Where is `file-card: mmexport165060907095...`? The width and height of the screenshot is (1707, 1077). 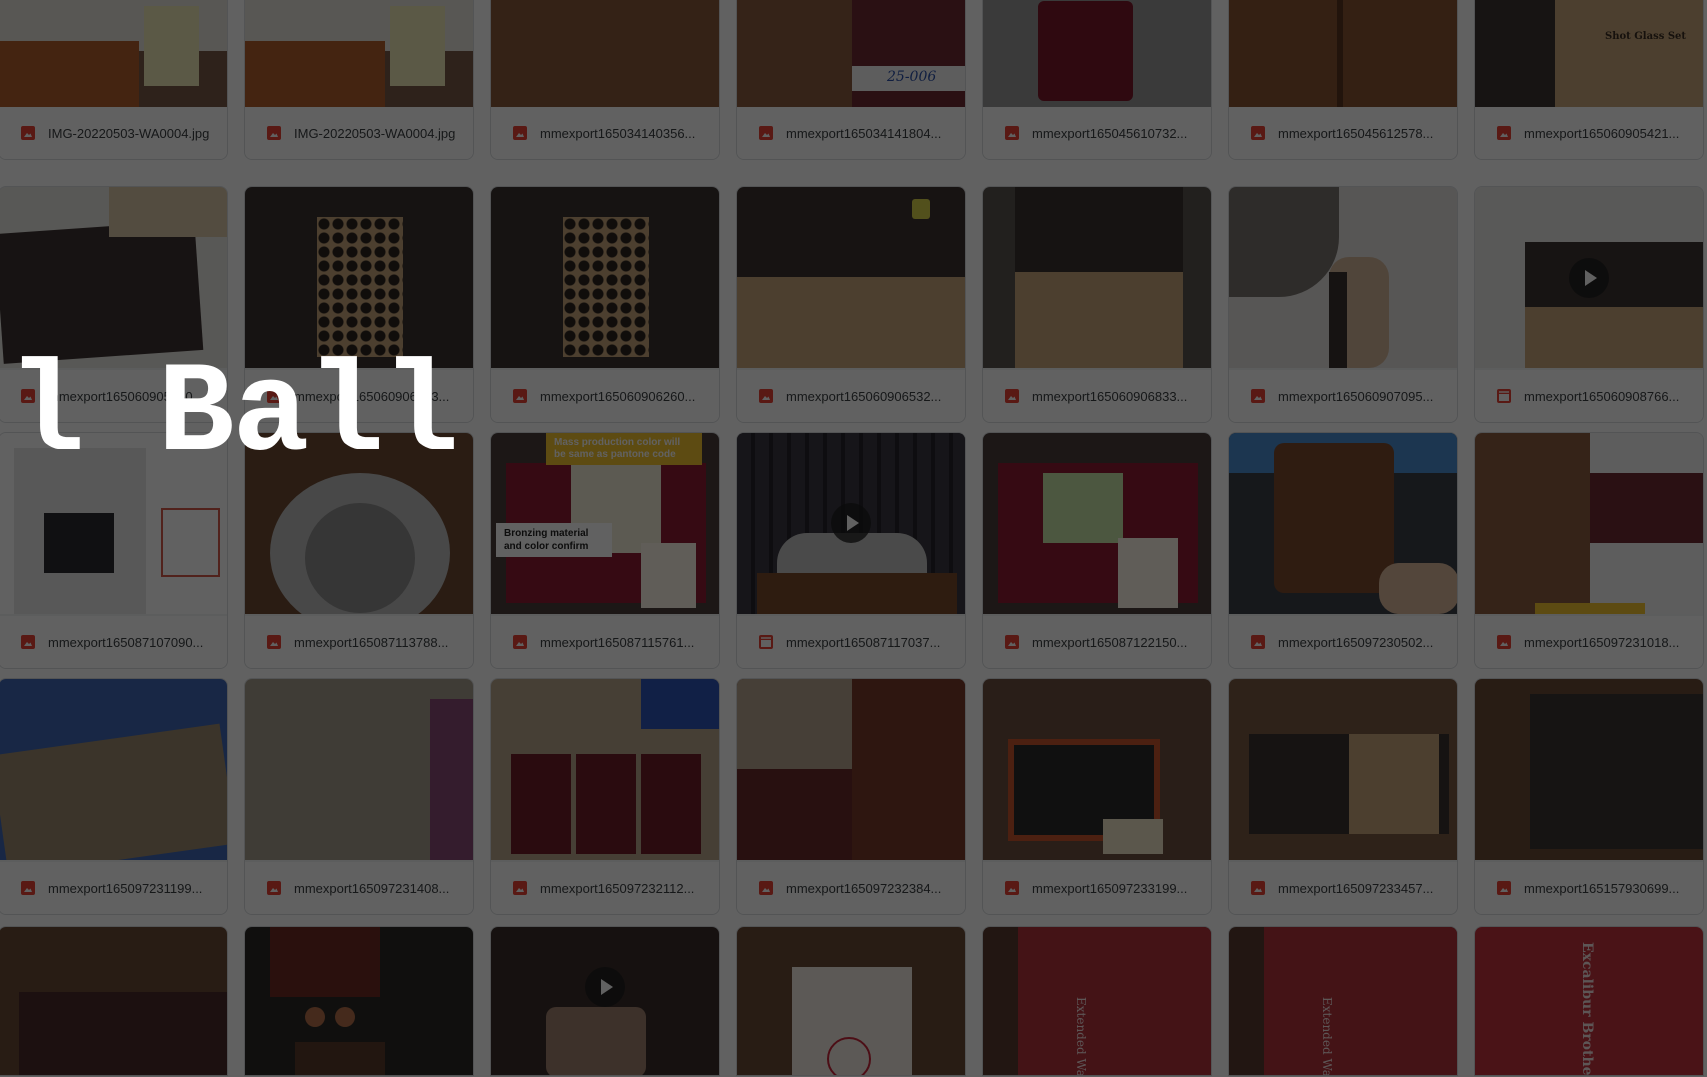 file-card: mmexport165060907095... is located at coordinates (1343, 304).